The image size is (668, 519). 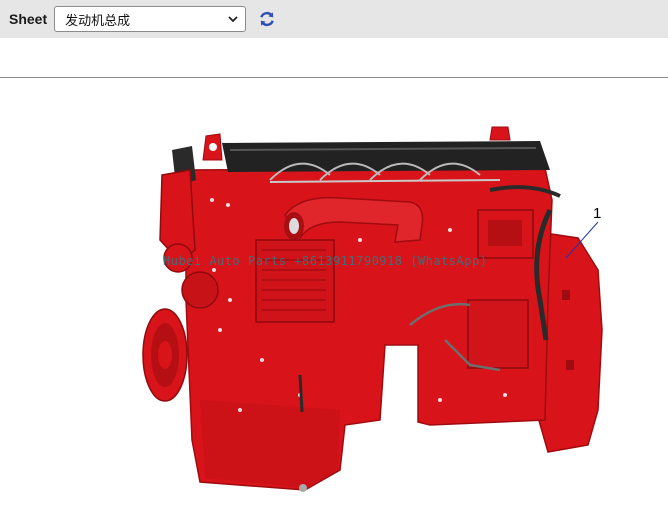 I want to click on refresh-icon, so click(x=267, y=19).